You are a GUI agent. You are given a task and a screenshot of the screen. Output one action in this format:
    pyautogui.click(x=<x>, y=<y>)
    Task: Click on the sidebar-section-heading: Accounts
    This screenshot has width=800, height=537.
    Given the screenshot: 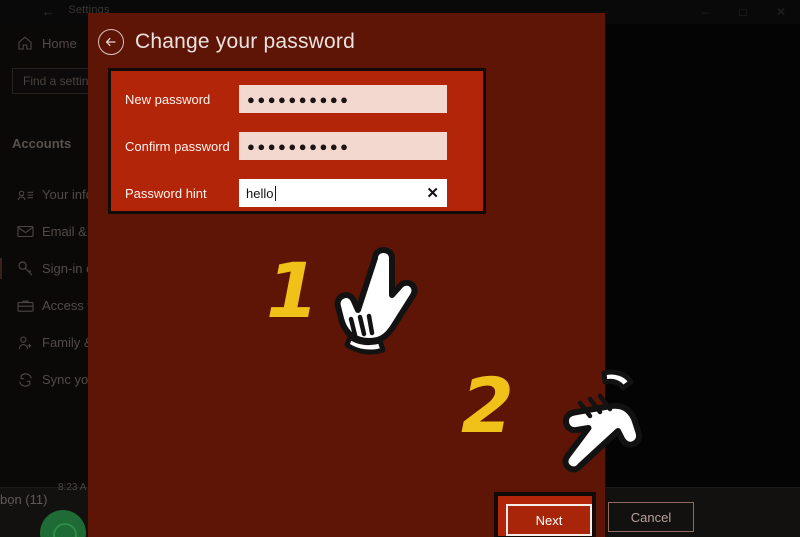 What is the action you would take?
    pyautogui.click(x=42, y=143)
    